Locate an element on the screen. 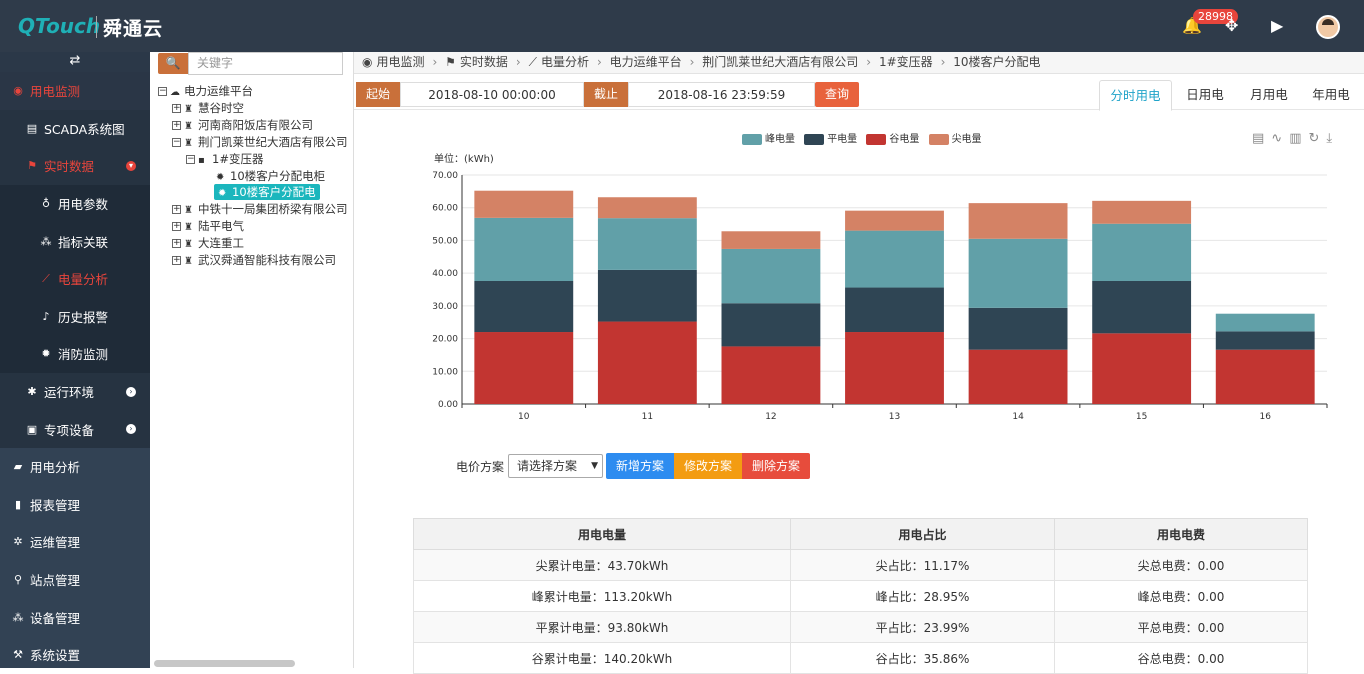 The image size is (1364, 674). tree-node-company: +♜河南商阳饭店有限公司 is located at coordinates (242, 125).